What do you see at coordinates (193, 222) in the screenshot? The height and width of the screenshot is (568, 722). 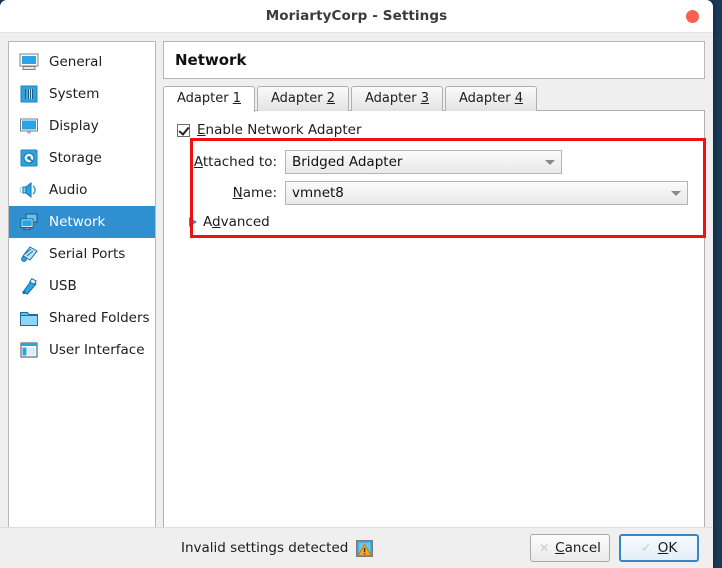 I see `chevron-right-icon` at bounding box center [193, 222].